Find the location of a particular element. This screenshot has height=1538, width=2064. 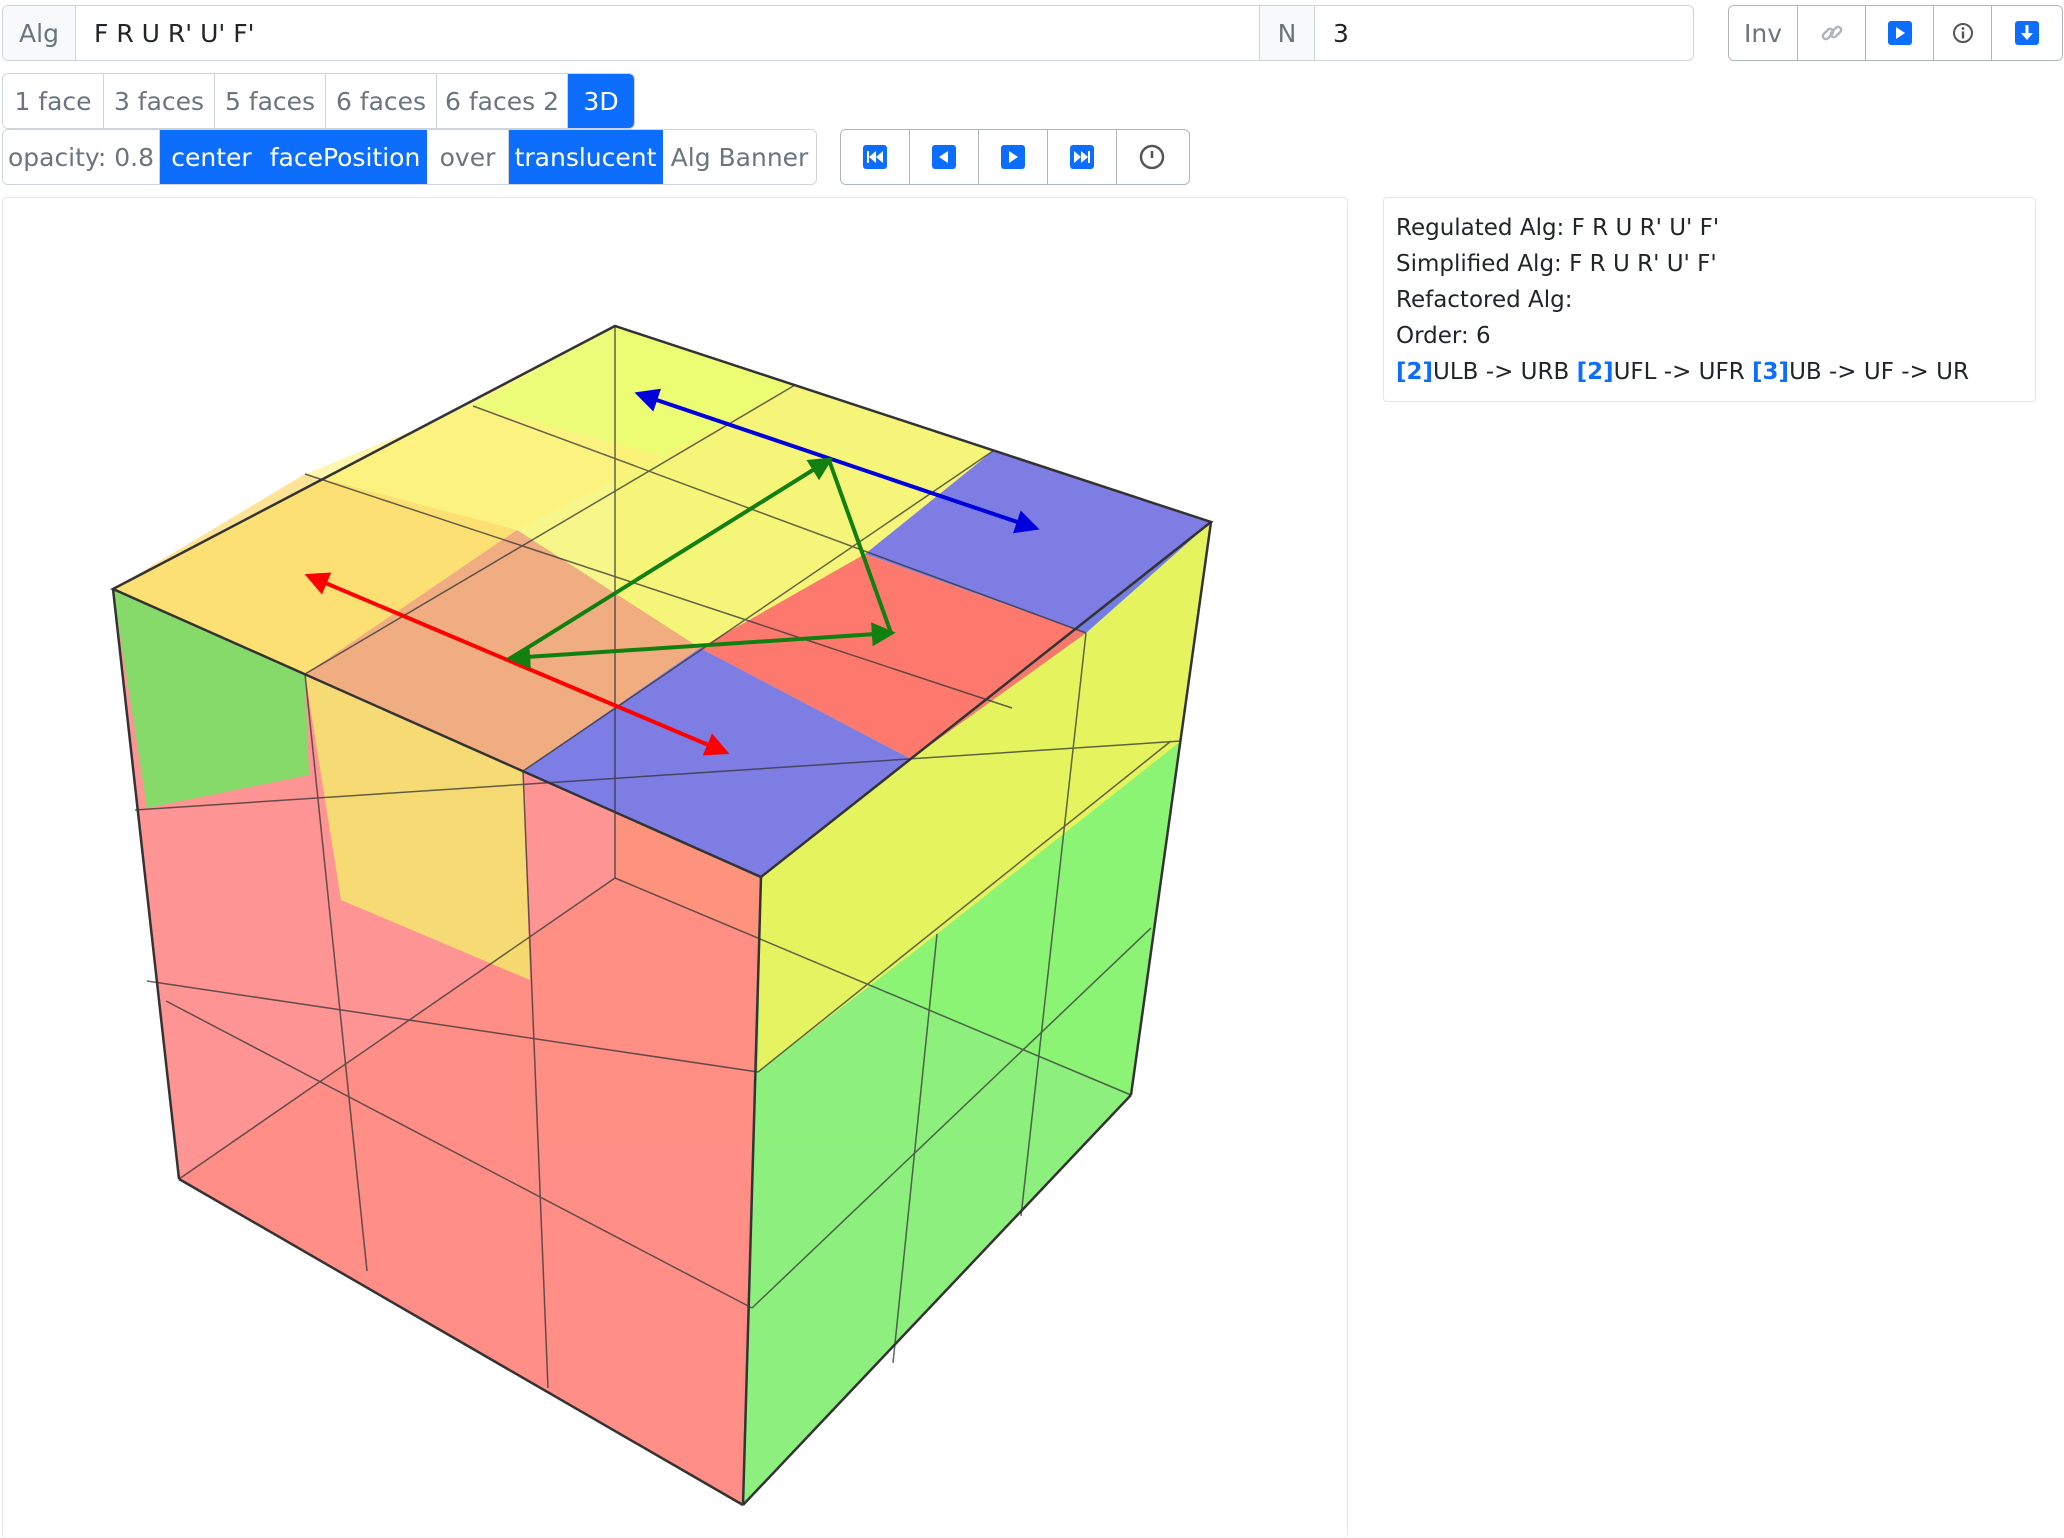

inverse-button: Inv is located at coordinates (1763, 33).